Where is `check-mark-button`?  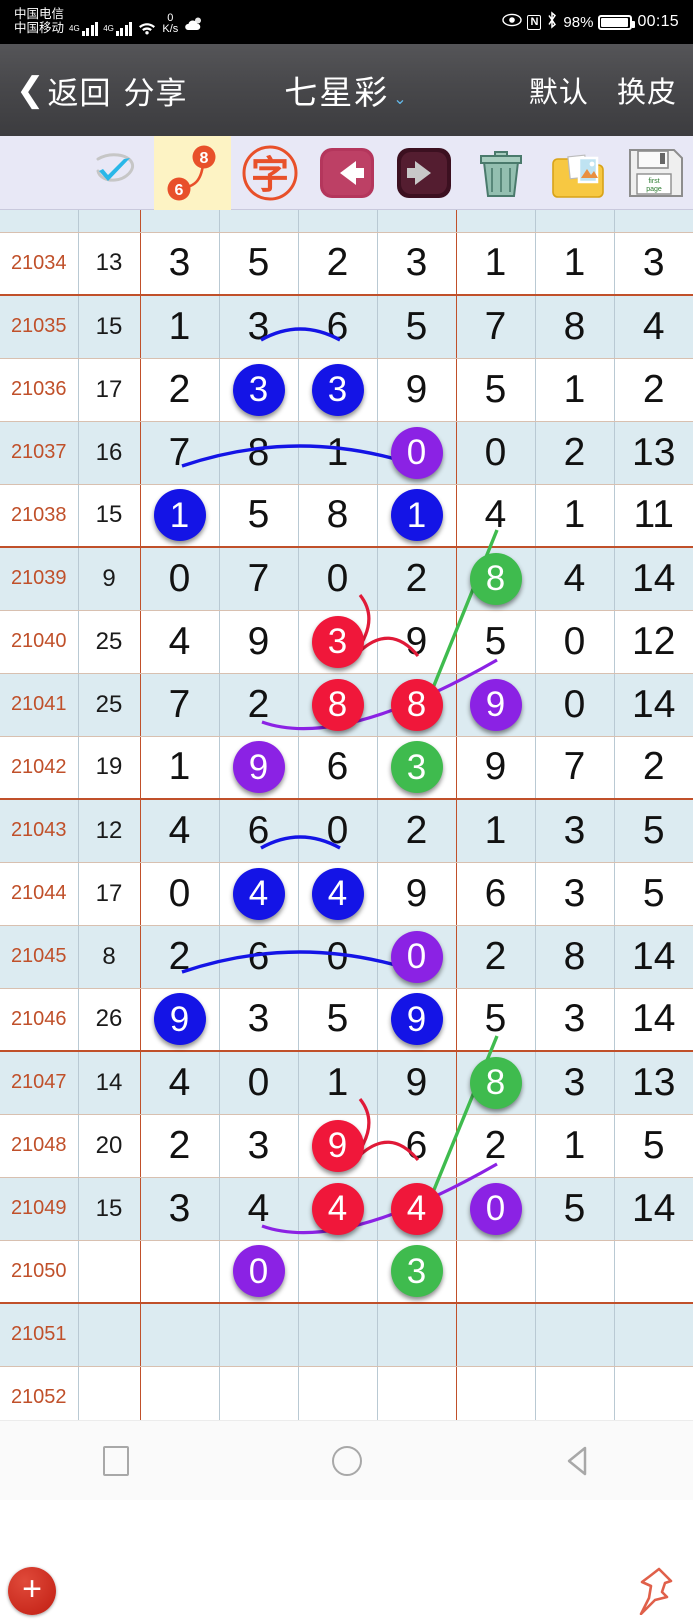
check-mark-button is located at coordinates (115, 173).